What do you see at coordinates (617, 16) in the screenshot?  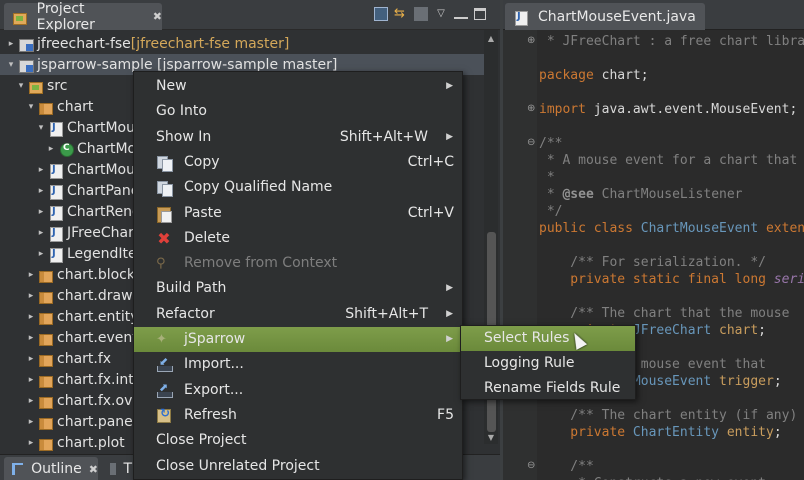 I see `editor-tab-title: ChartMouseEvent.java` at bounding box center [617, 16].